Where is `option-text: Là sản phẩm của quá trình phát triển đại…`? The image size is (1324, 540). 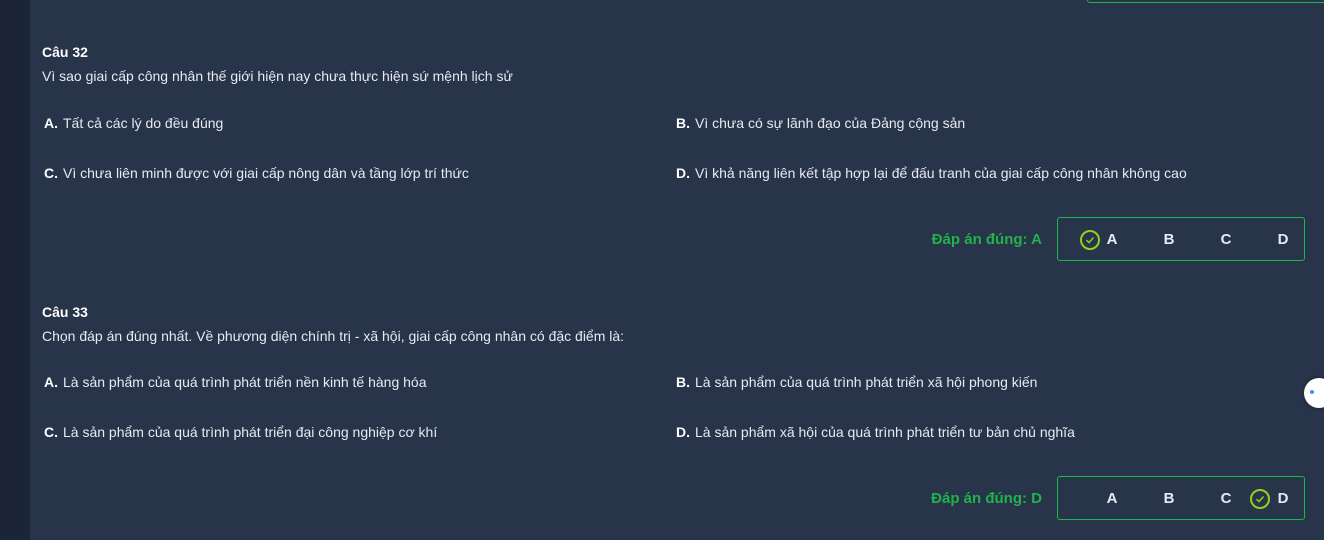
option-text: Là sản phẩm của quá trình phát triển đại… is located at coordinates (250, 432).